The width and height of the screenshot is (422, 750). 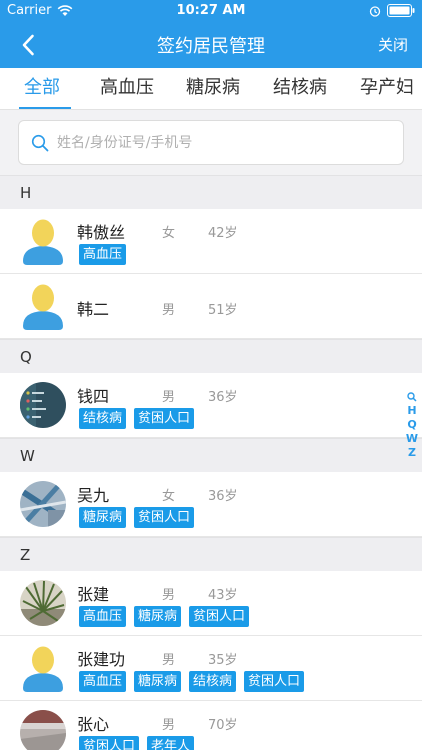 What do you see at coordinates (40, 143) in the screenshot?
I see `search-icon` at bounding box center [40, 143].